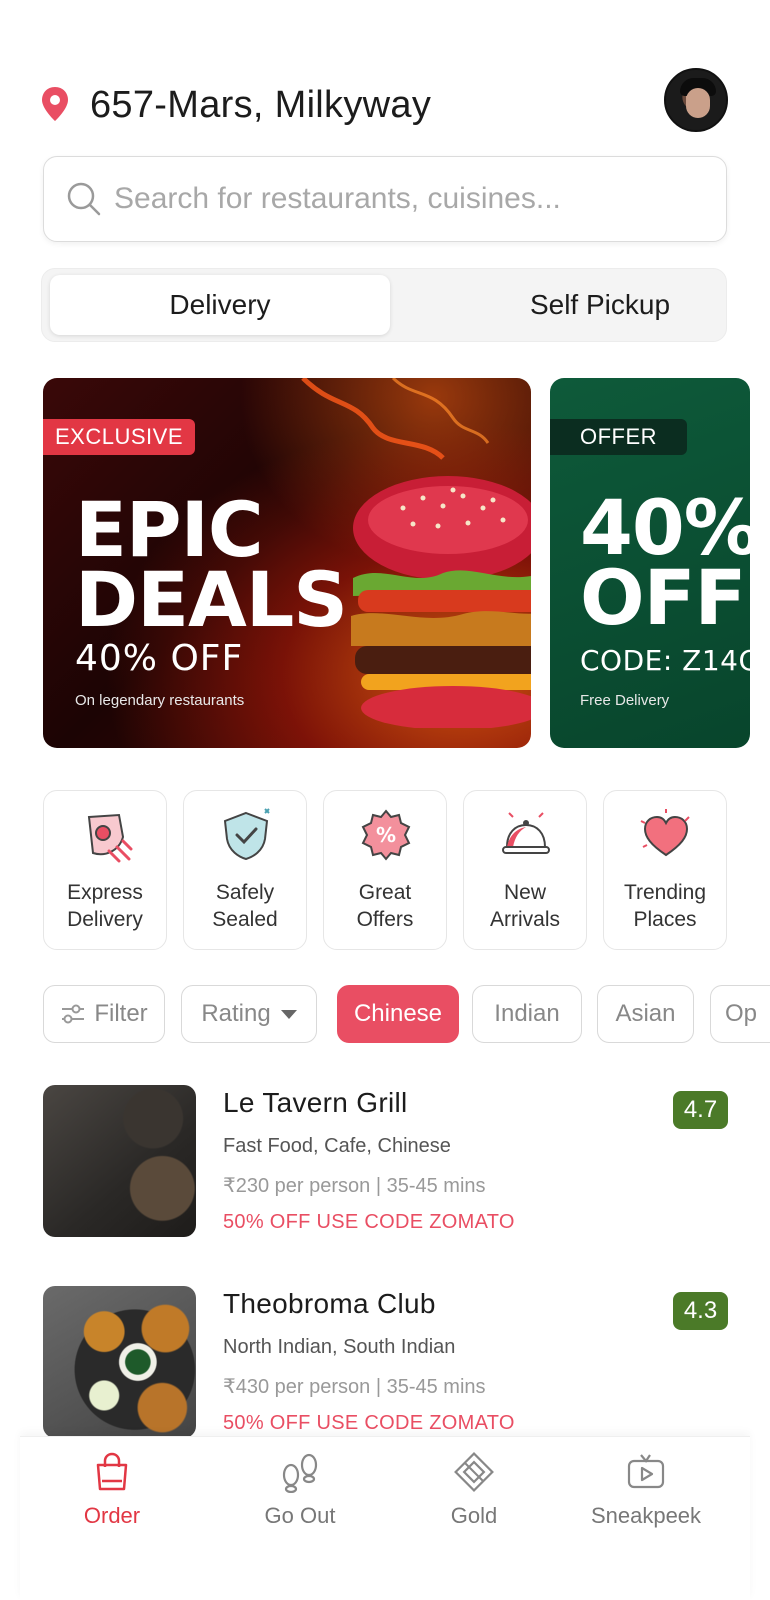 The width and height of the screenshot is (770, 1600). Describe the element at coordinates (385, 1518) in the screenshot. I see `bottom-navigation: Order Go Out Gold Sneakpeek` at that location.